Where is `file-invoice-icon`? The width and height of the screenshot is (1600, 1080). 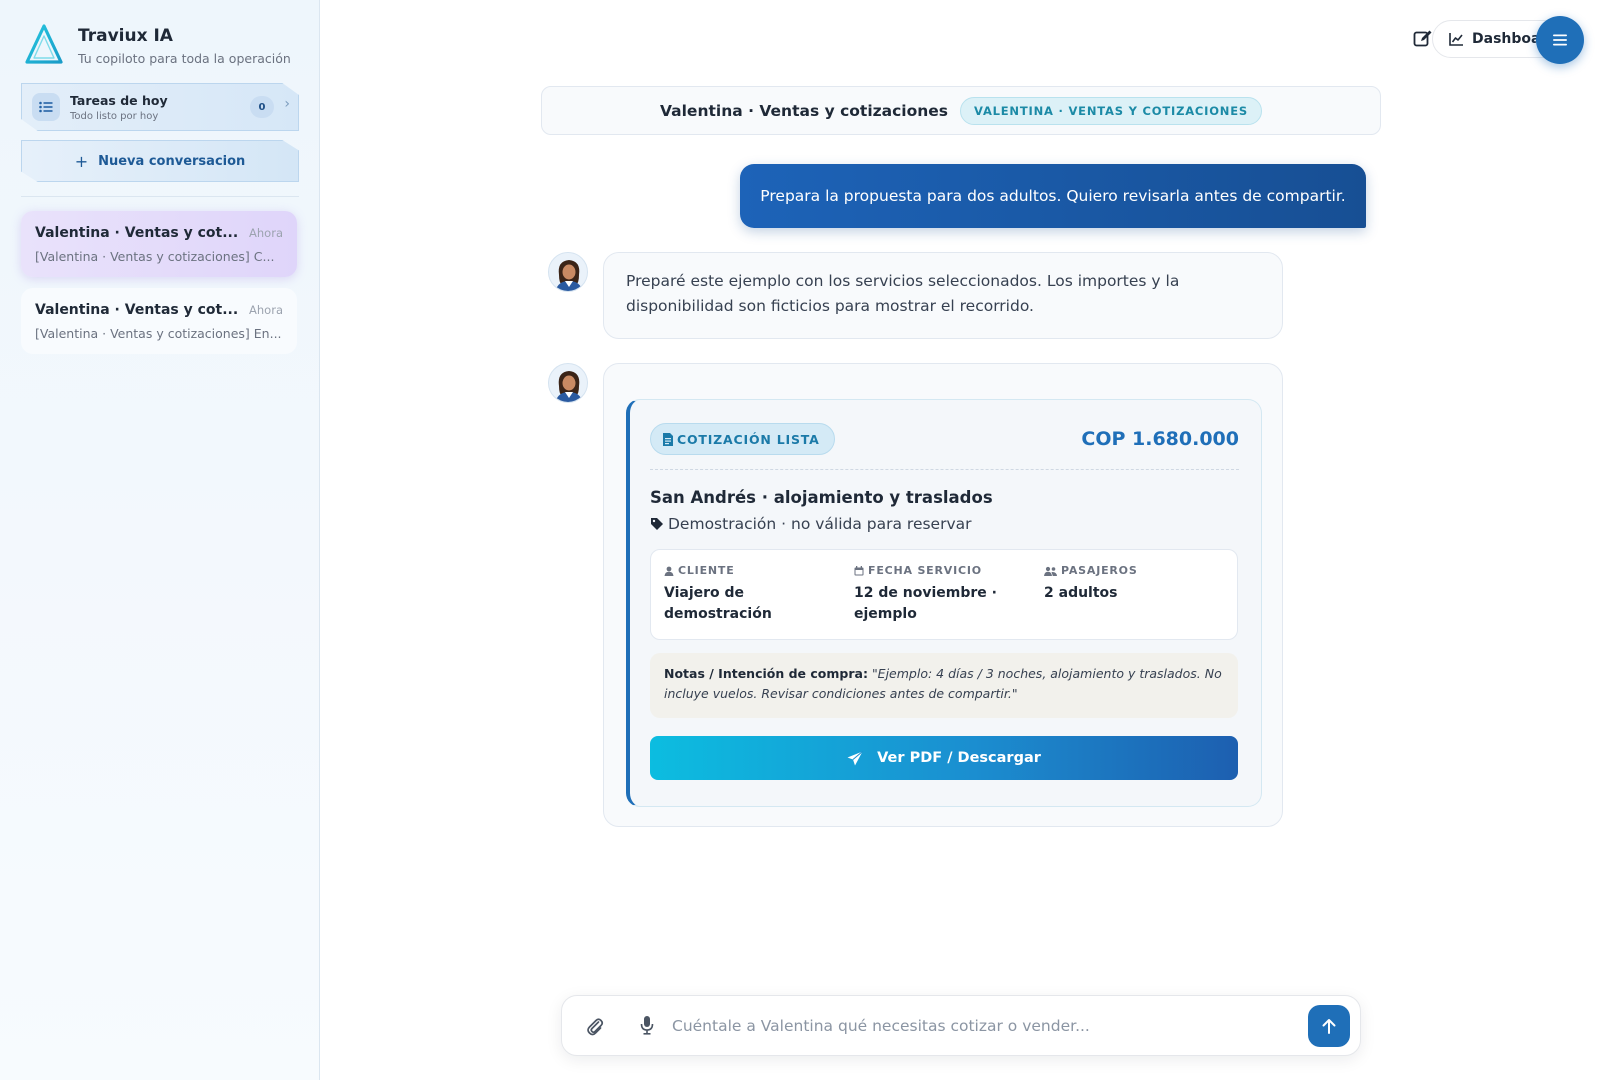 file-invoice-icon is located at coordinates (668, 439).